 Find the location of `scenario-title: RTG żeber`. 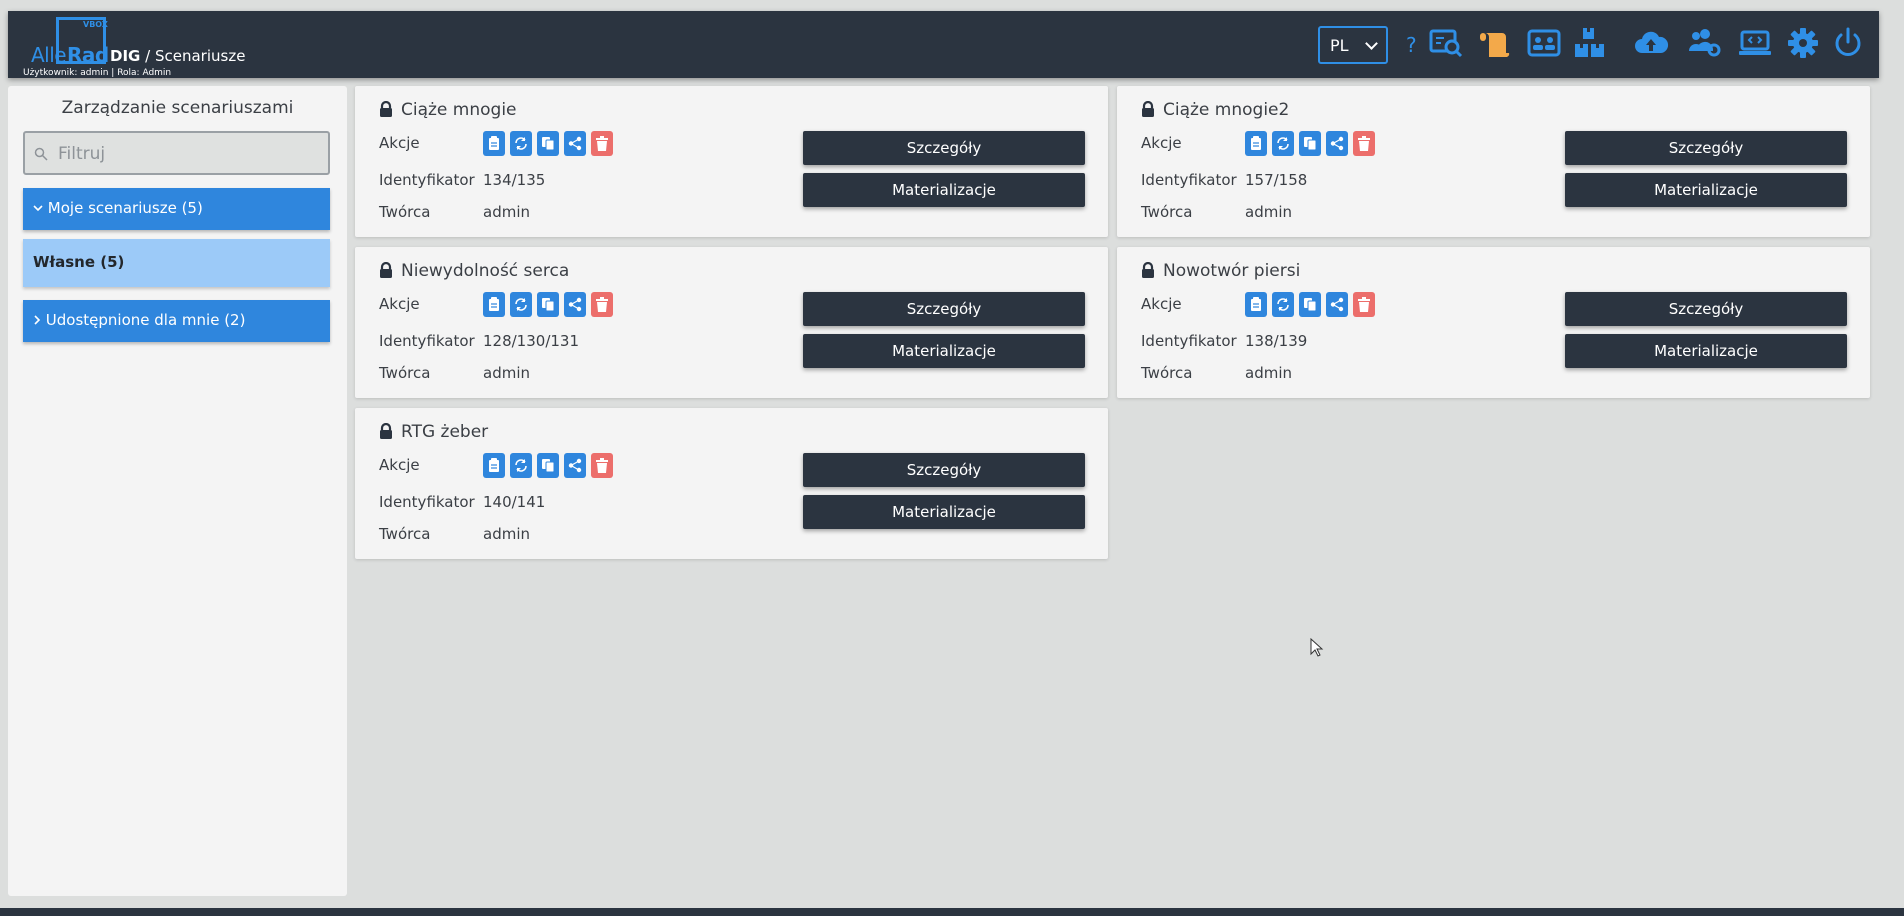

scenario-title: RTG żeber is located at coordinates (444, 432).